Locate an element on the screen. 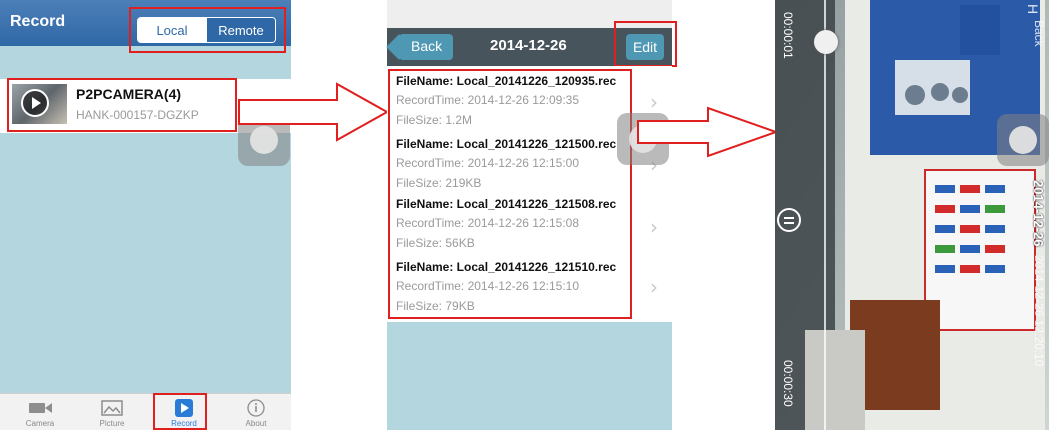 The image size is (1049, 430). tab-picture: Picture is located at coordinates (112, 413).